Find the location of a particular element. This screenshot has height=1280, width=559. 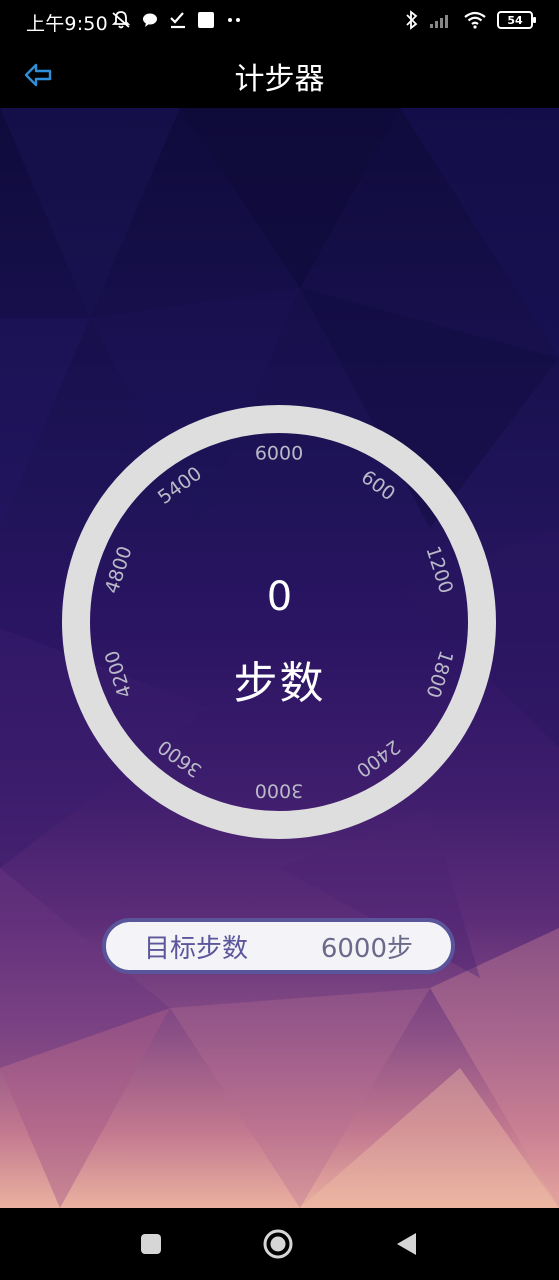

step-unit-label: 步数 is located at coordinates (279, 683).